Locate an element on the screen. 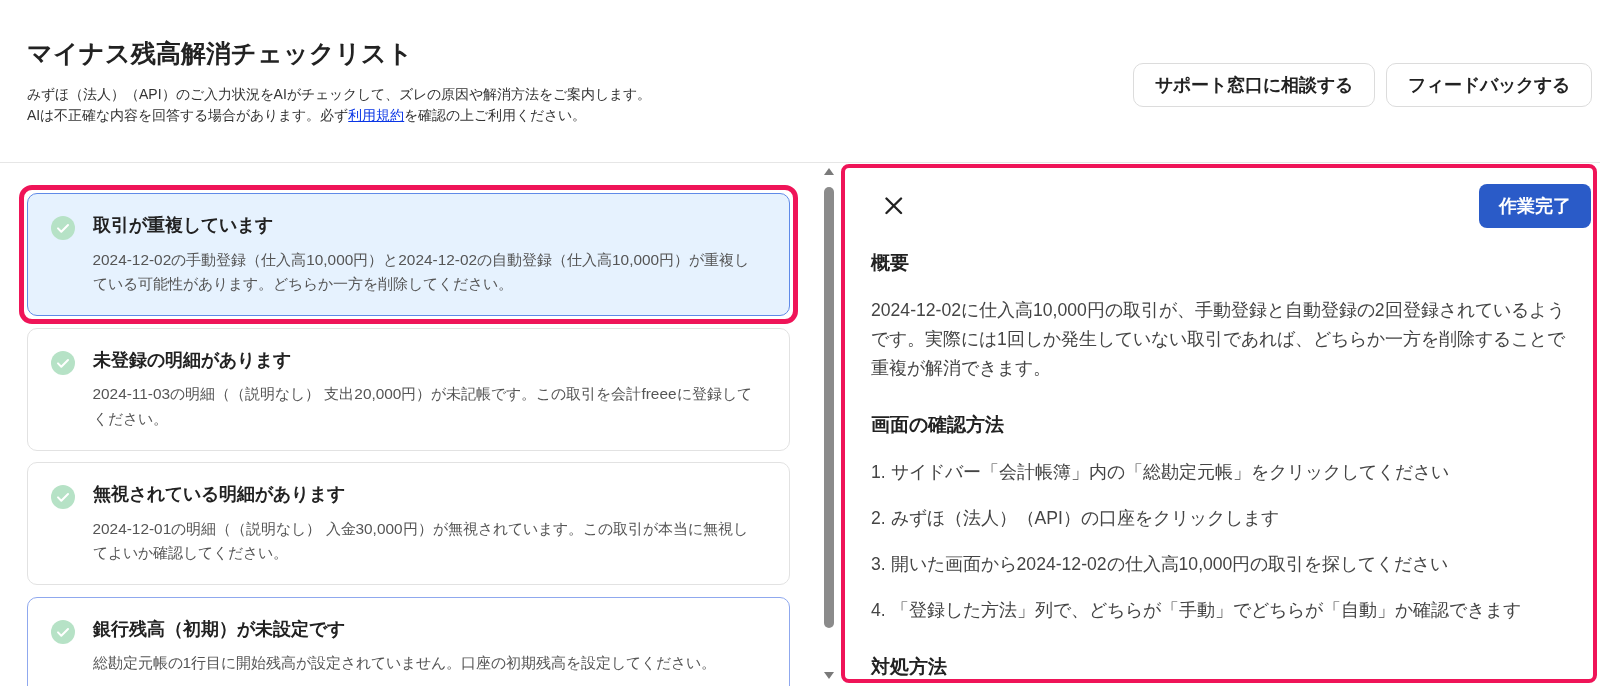 This screenshot has height=686, width=1600. feedback-button: フィードバックする is located at coordinates (1489, 85).